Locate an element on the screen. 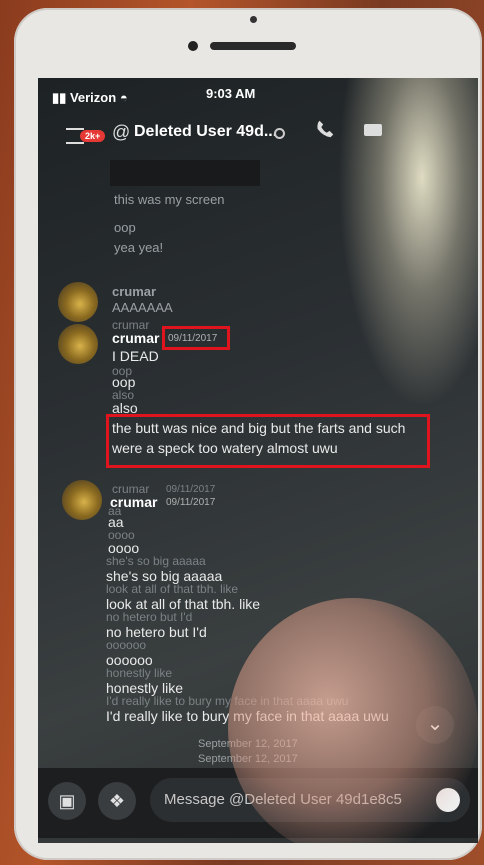  at-icon: @ is located at coordinates (121, 132).